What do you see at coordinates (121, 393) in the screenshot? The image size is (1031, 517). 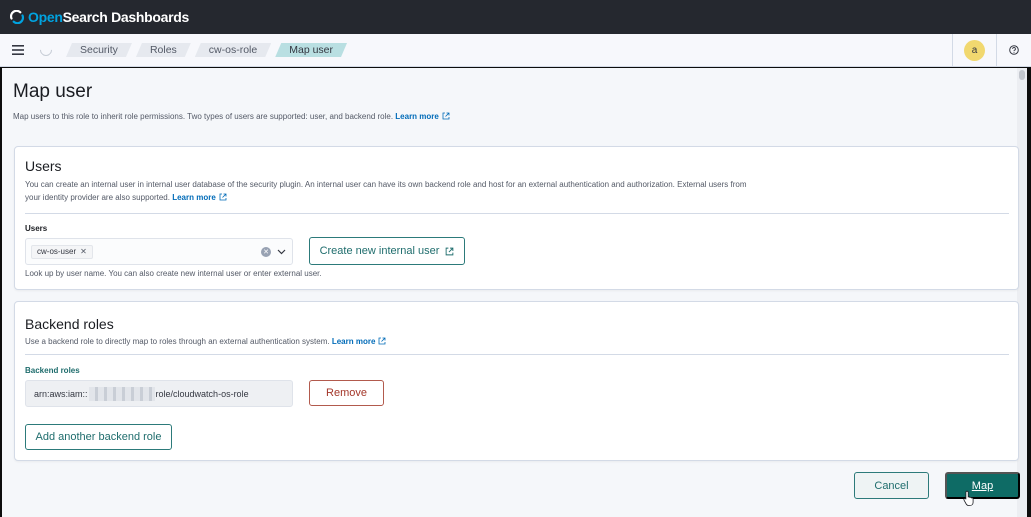 I see `redacted-account-id` at bounding box center [121, 393].